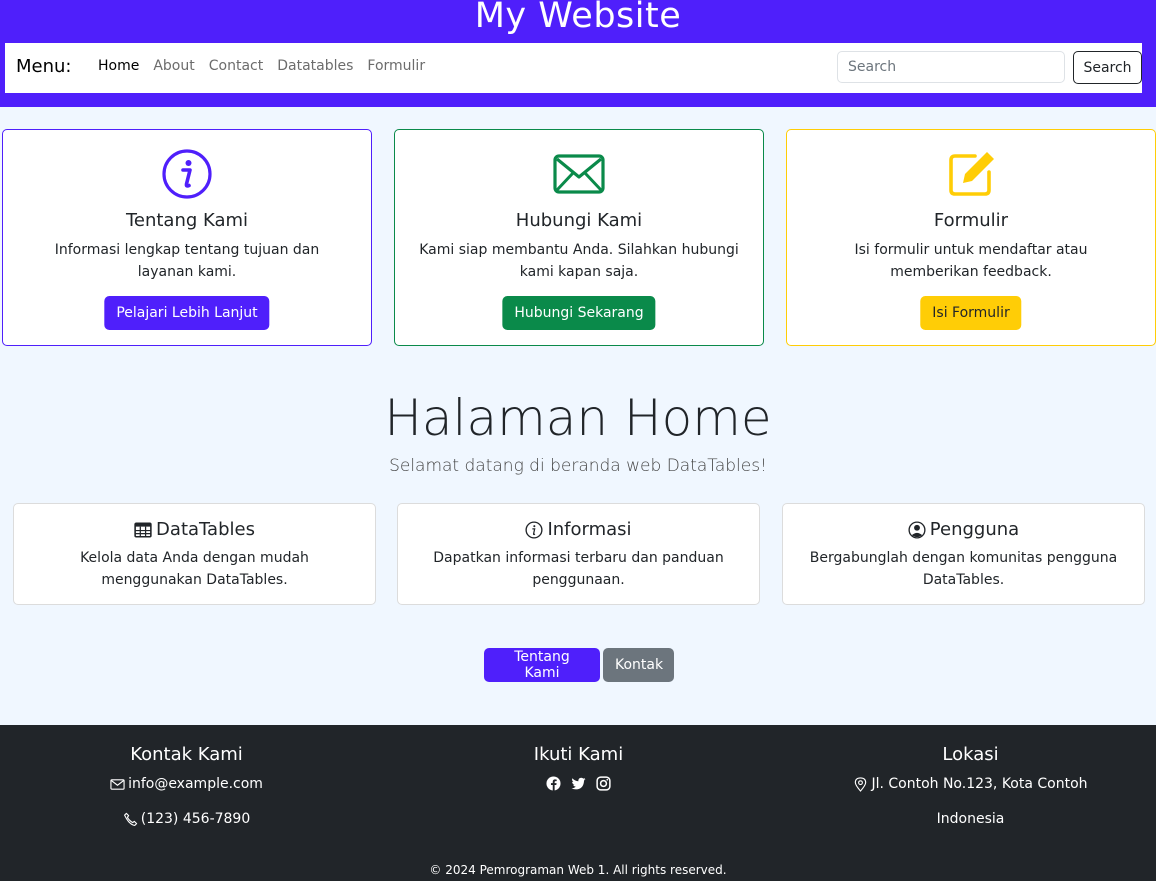 The height and width of the screenshot is (881, 1156). What do you see at coordinates (187, 220) in the screenshot?
I see `feature-card-title: Tentang Kami` at bounding box center [187, 220].